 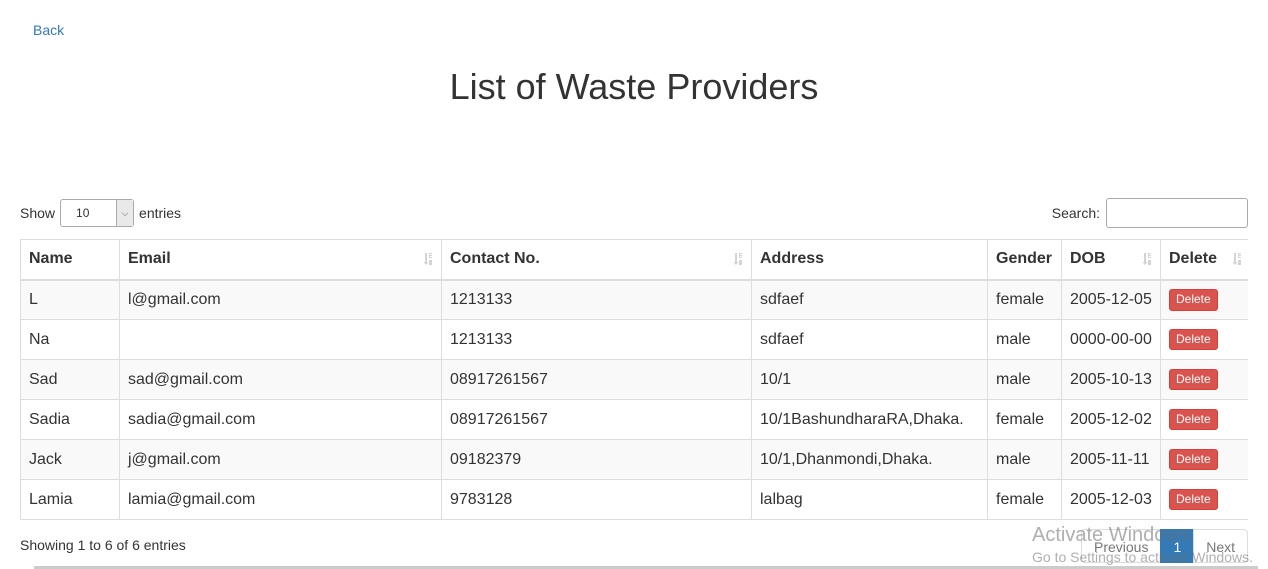 I want to click on chevron-down-icon: ⌵, so click(x=125, y=213).